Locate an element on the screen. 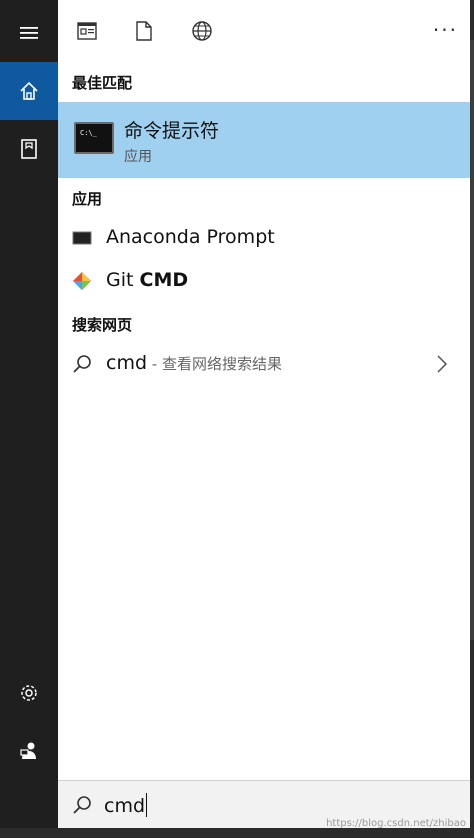  hamburger-menu-icon is located at coordinates (29, 33).